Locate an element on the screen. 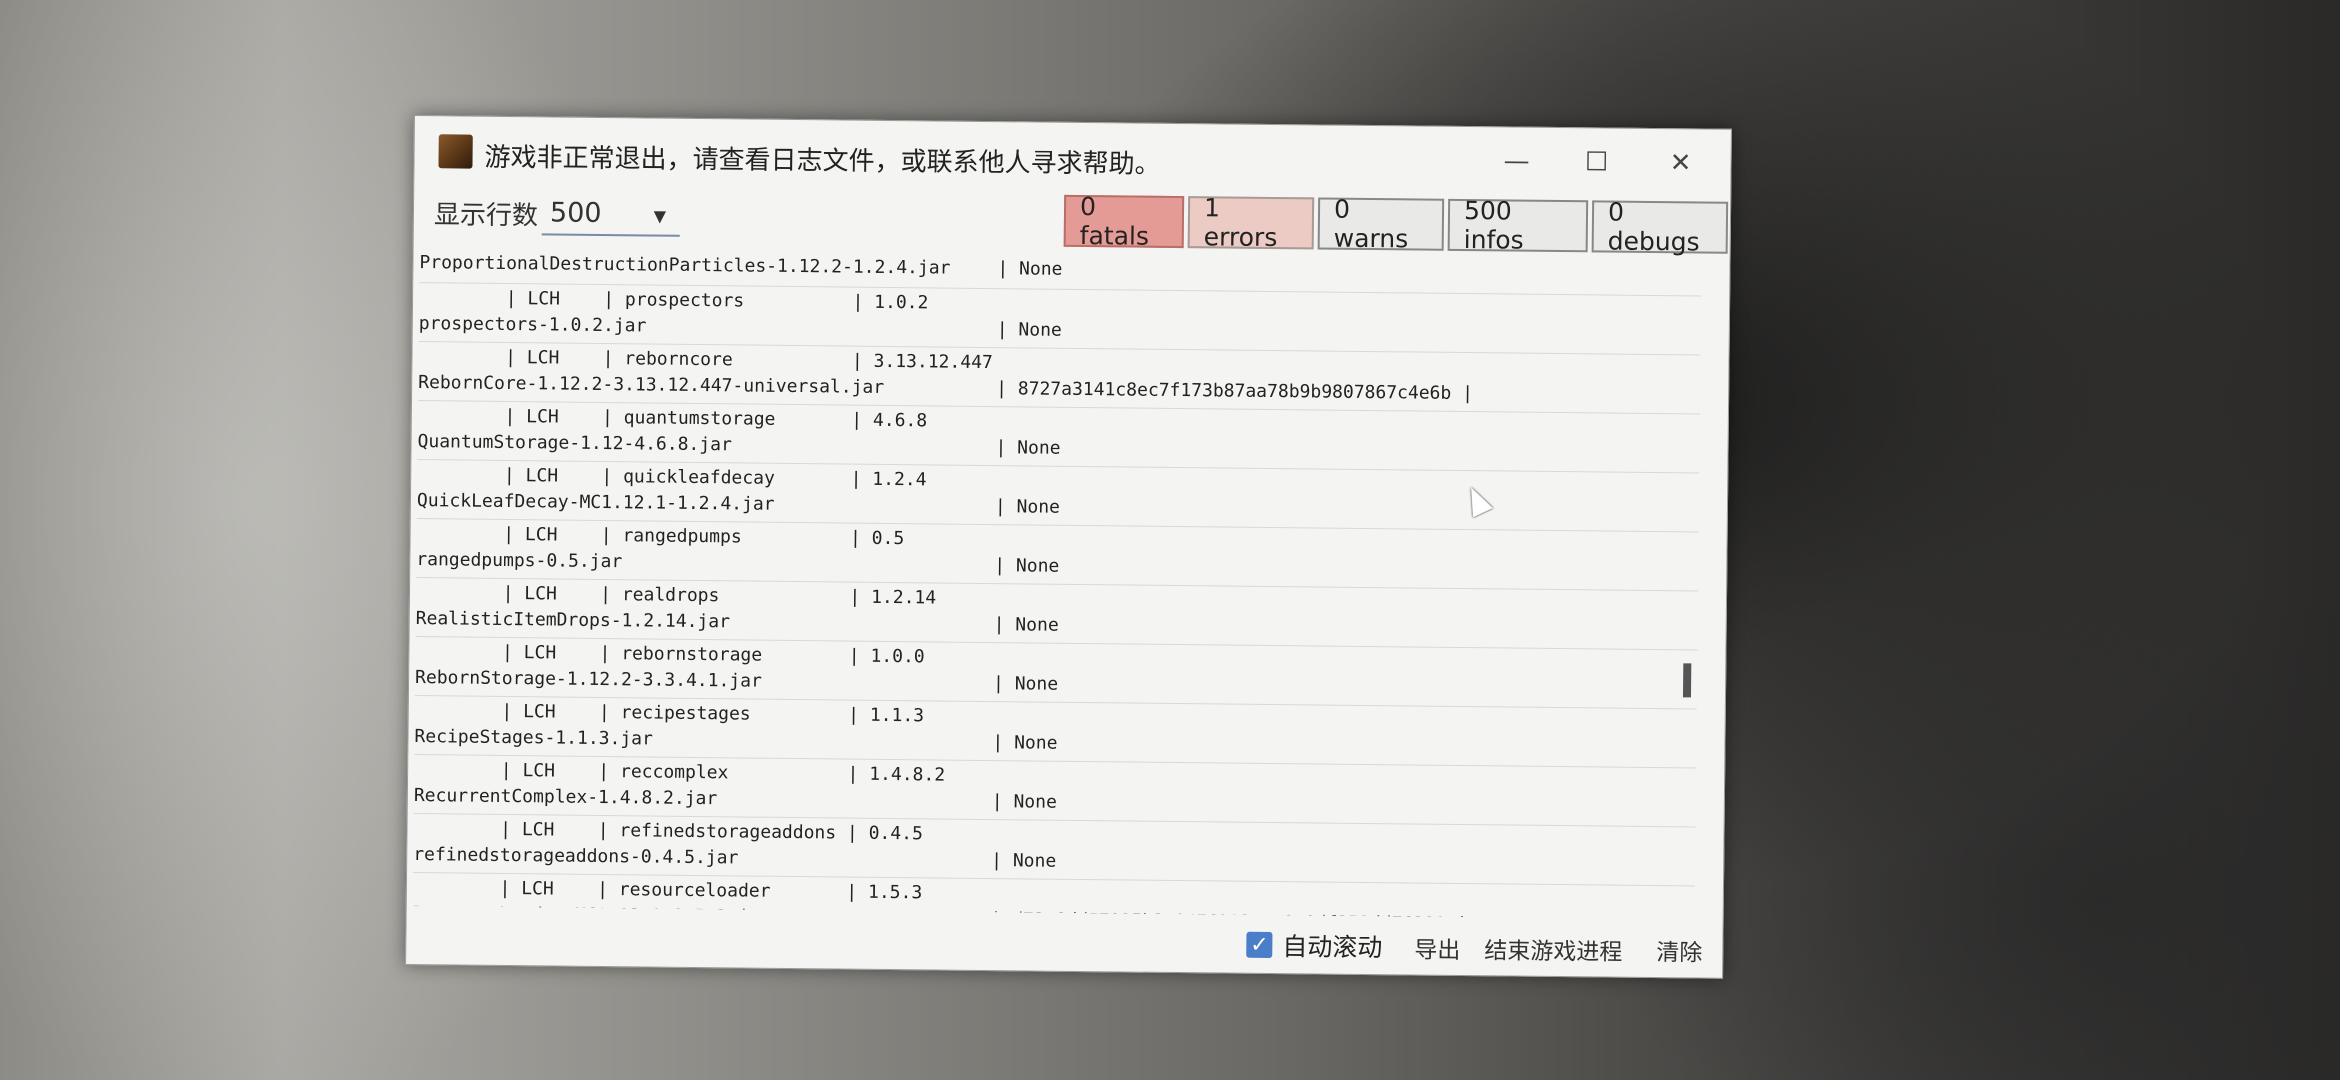  log-file: refinedstorageaddons-0.4.5.jar is located at coordinates (576, 856).